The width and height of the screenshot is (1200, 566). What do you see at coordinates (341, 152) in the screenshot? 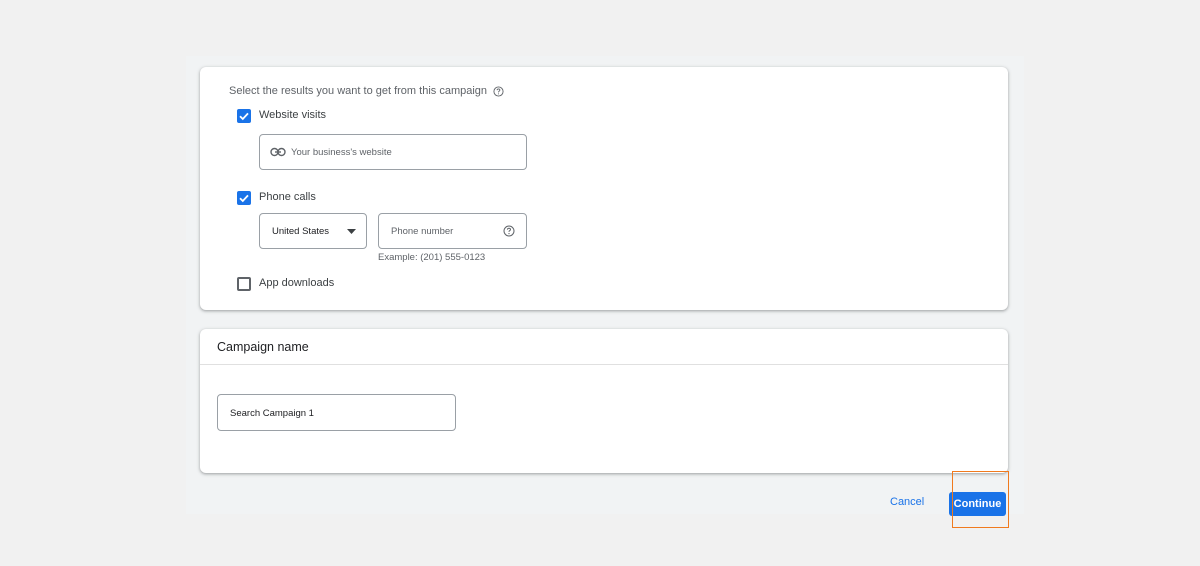
I see `website-placeholder: Your business's website` at bounding box center [341, 152].